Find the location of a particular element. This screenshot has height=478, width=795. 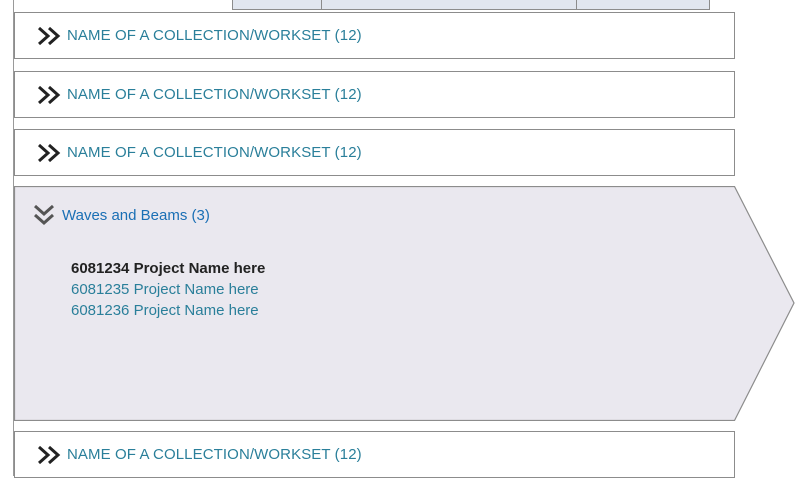

project-item-selected: 6081234 Project Name here is located at coordinates (168, 268).